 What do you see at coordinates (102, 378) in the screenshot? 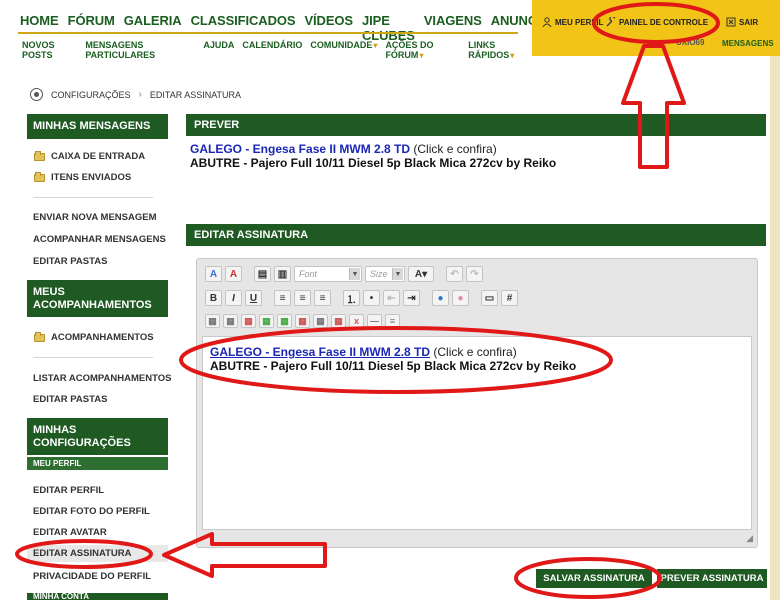
I see `sidebar-item-list-subscriptions: LISTAR ACOMPANHAMENTOS` at bounding box center [102, 378].